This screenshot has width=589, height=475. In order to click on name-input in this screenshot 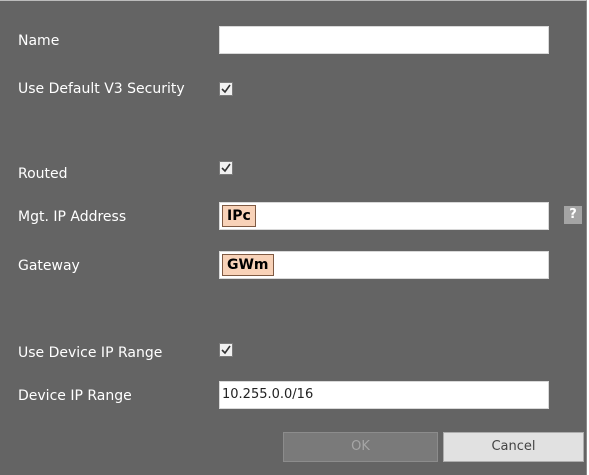, I will do `click(384, 40)`.